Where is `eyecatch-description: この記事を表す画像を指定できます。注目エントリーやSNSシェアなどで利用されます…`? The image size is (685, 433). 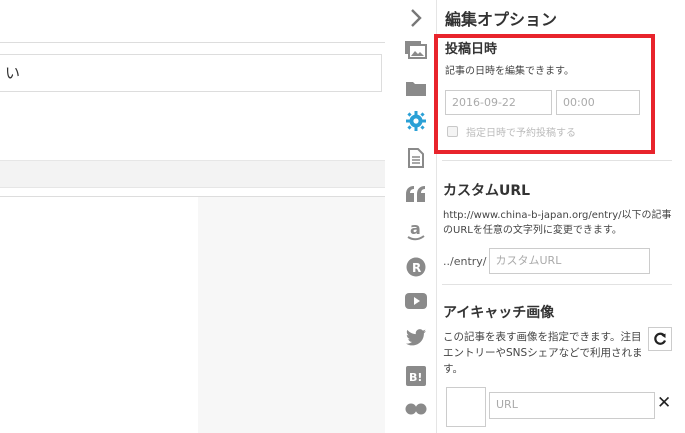
eyecatch-description: この記事を表す画像を指定できます。注目エントリーやSNSシェアなどで利用されます… is located at coordinates (543, 353).